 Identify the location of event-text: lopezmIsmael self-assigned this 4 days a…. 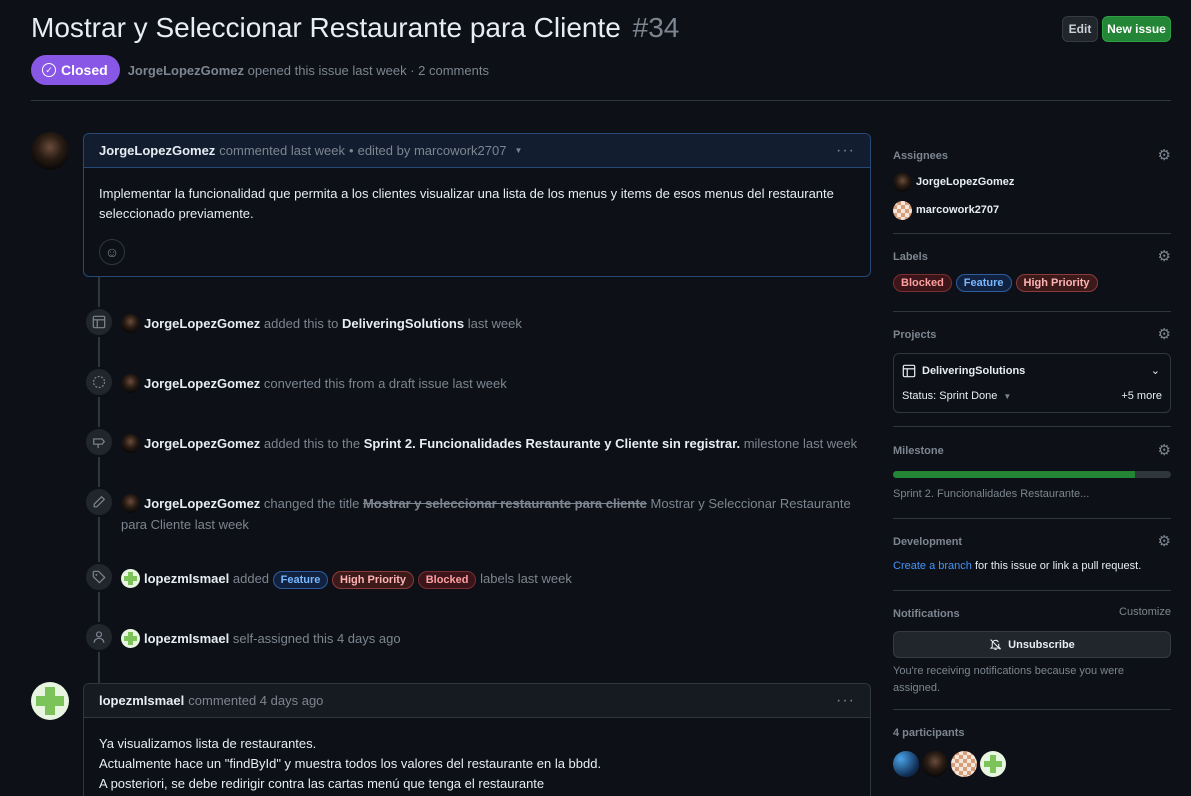
(496, 638).